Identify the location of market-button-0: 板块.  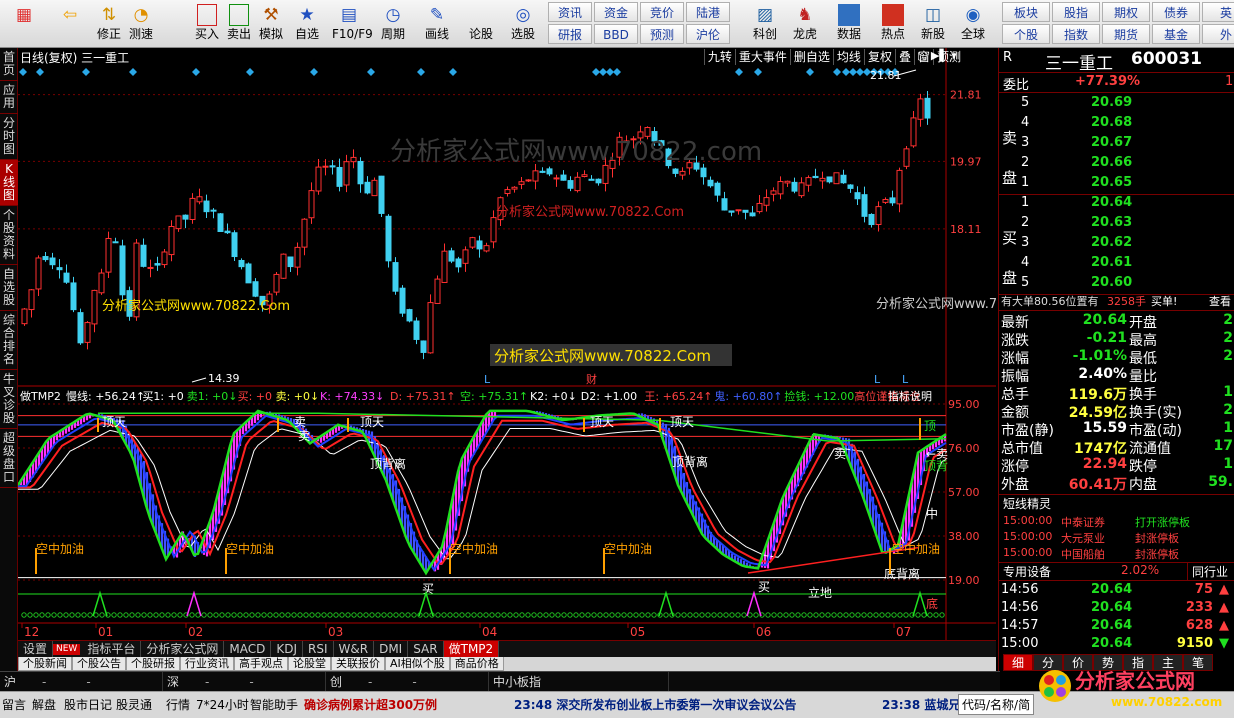
(1026, 12).